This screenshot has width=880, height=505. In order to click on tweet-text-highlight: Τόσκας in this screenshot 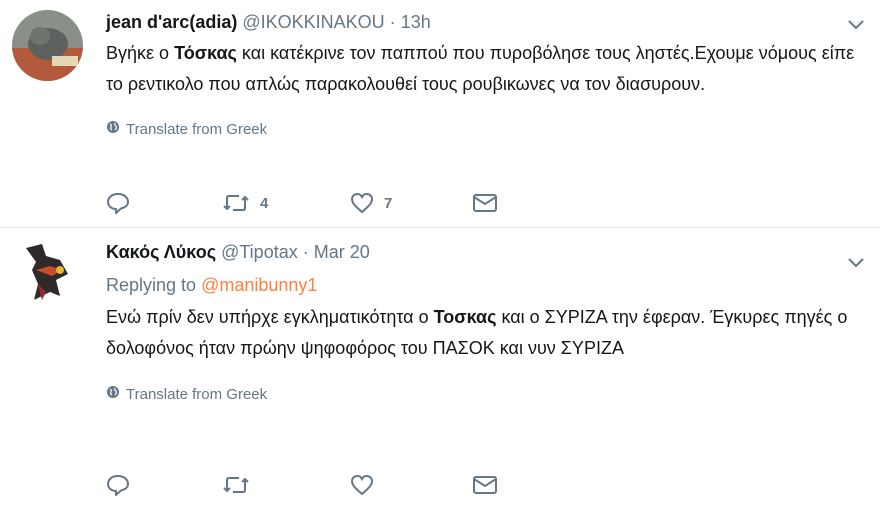, I will do `click(205, 53)`.